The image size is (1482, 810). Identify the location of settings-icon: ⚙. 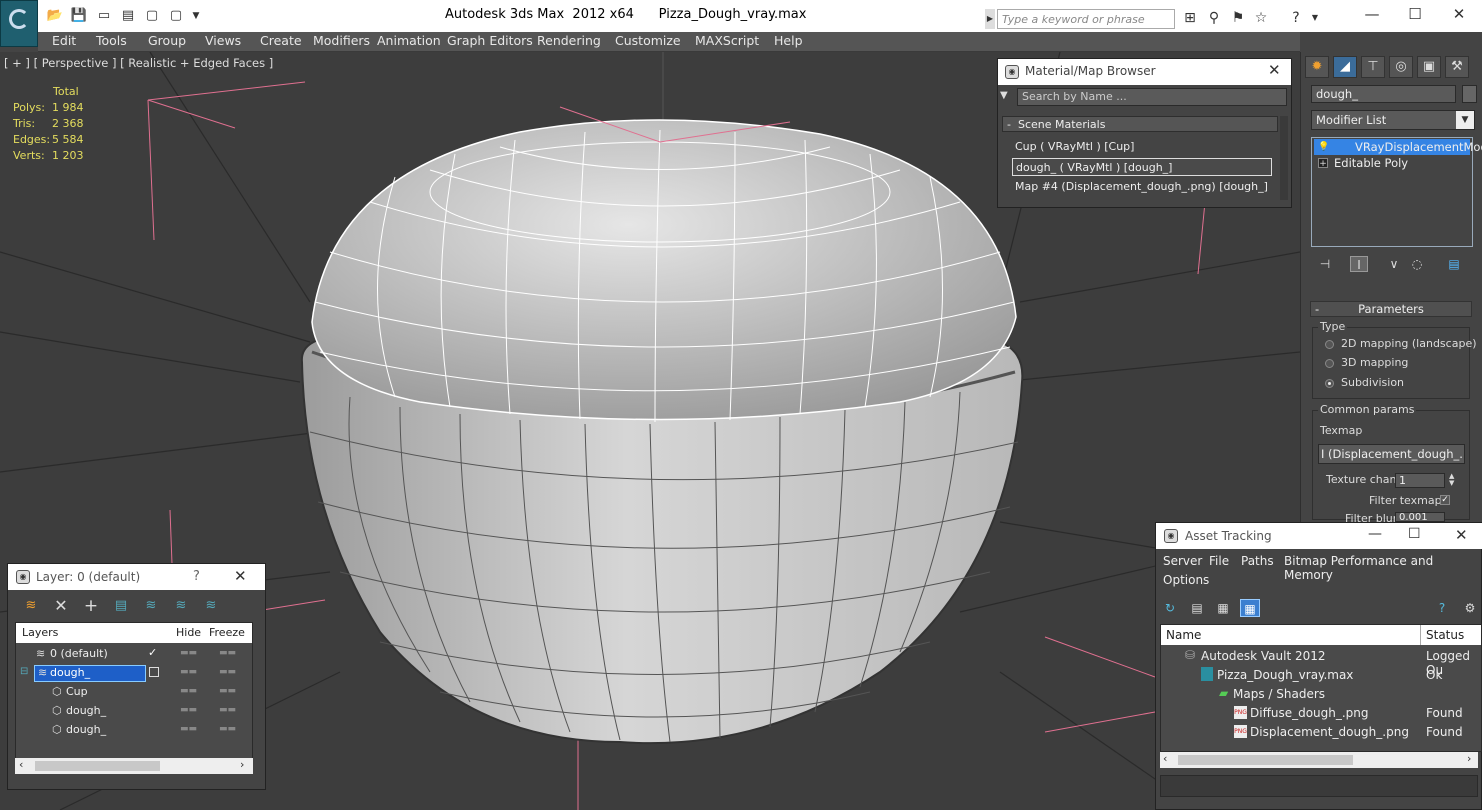
(1470, 608).